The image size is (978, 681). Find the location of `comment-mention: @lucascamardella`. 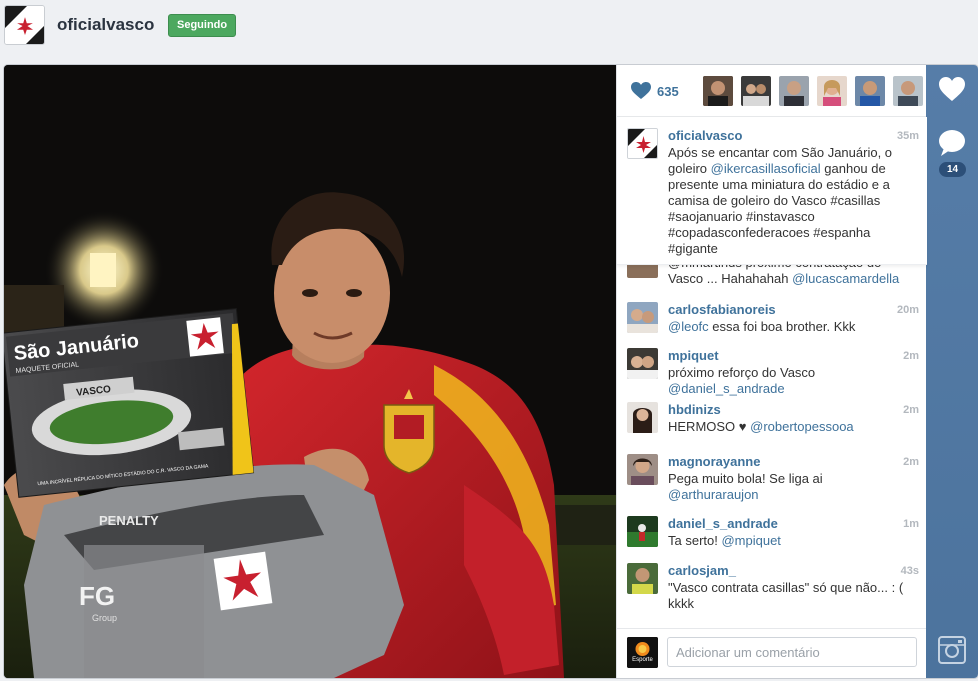

comment-mention: @lucascamardella is located at coordinates (845, 278).